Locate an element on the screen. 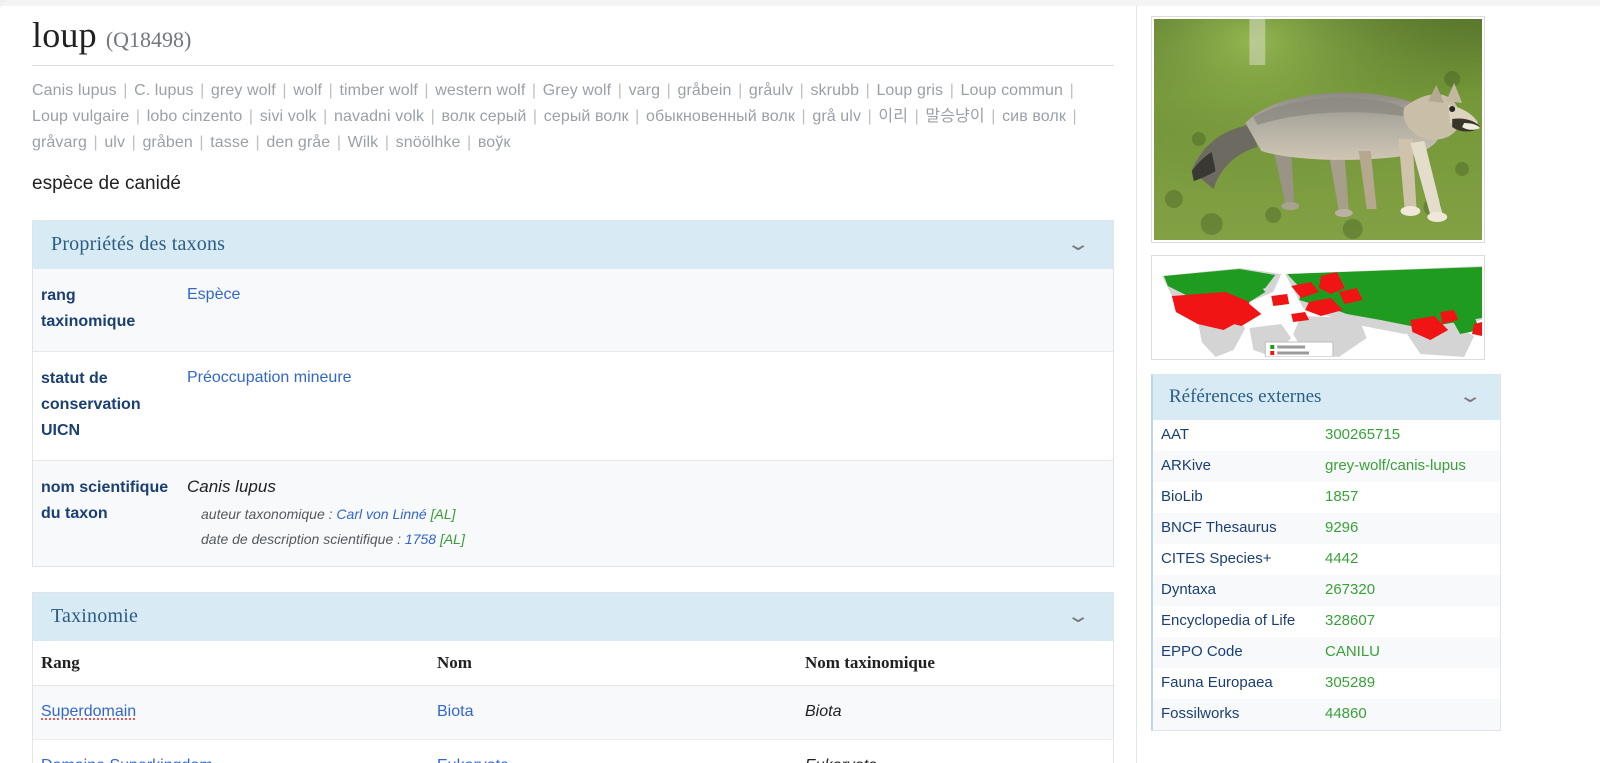 The width and height of the screenshot is (1600, 763). alias-item: 이리 is located at coordinates (893, 116).